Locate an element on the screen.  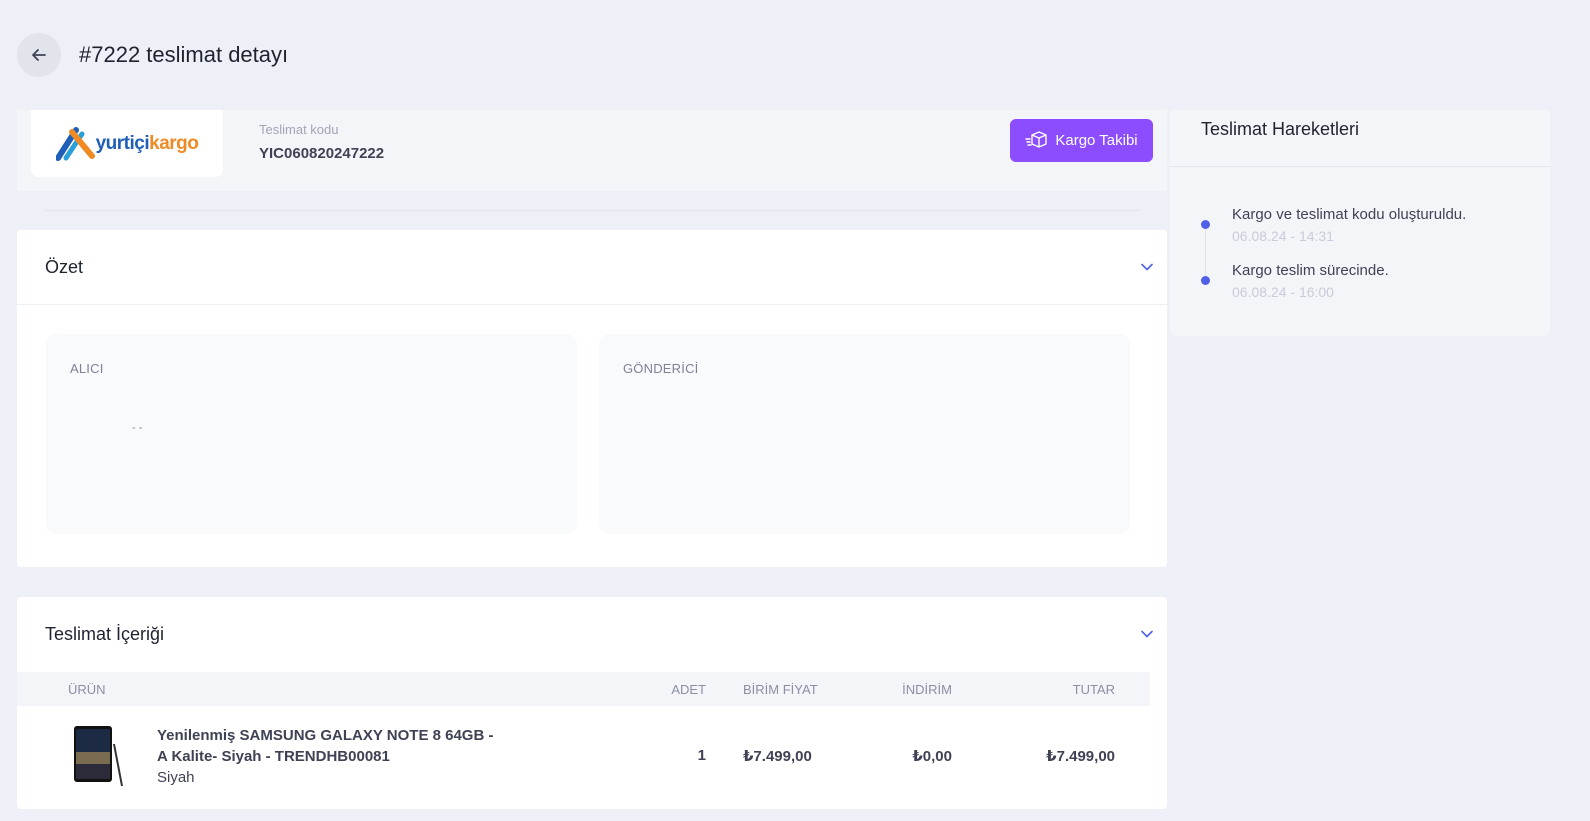
col-total: TUTAR is located at coordinates (1093, 689).